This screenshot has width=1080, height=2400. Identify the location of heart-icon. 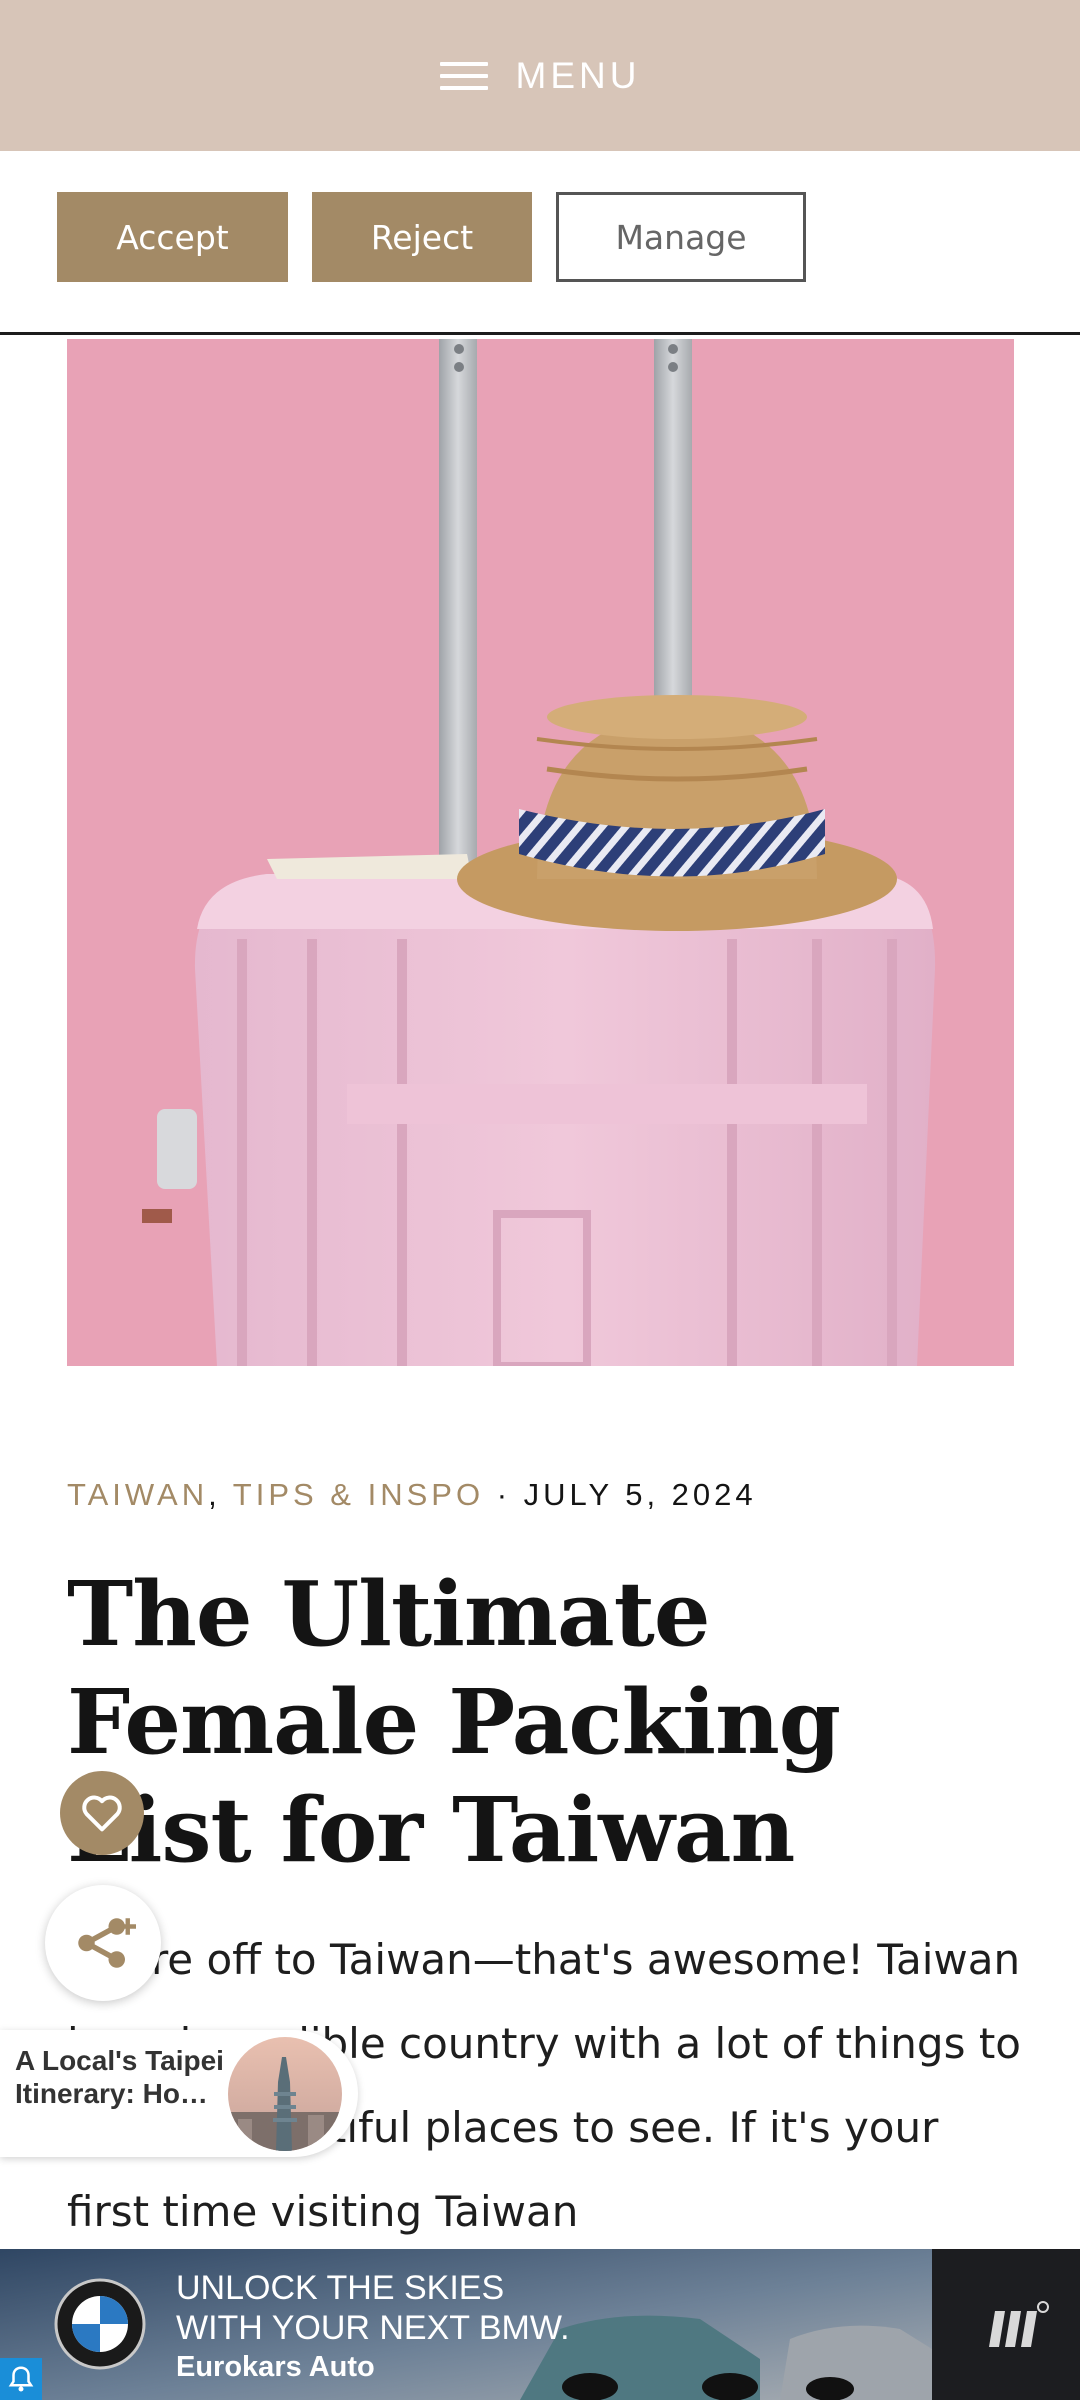
(102, 1813).